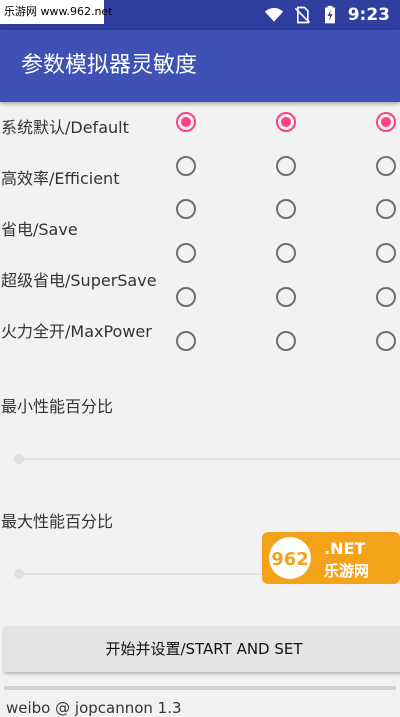  What do you see at coordinates (186, 209) in the screenshot?
I see `radio-save-col1` at bounding box center [186, 209].